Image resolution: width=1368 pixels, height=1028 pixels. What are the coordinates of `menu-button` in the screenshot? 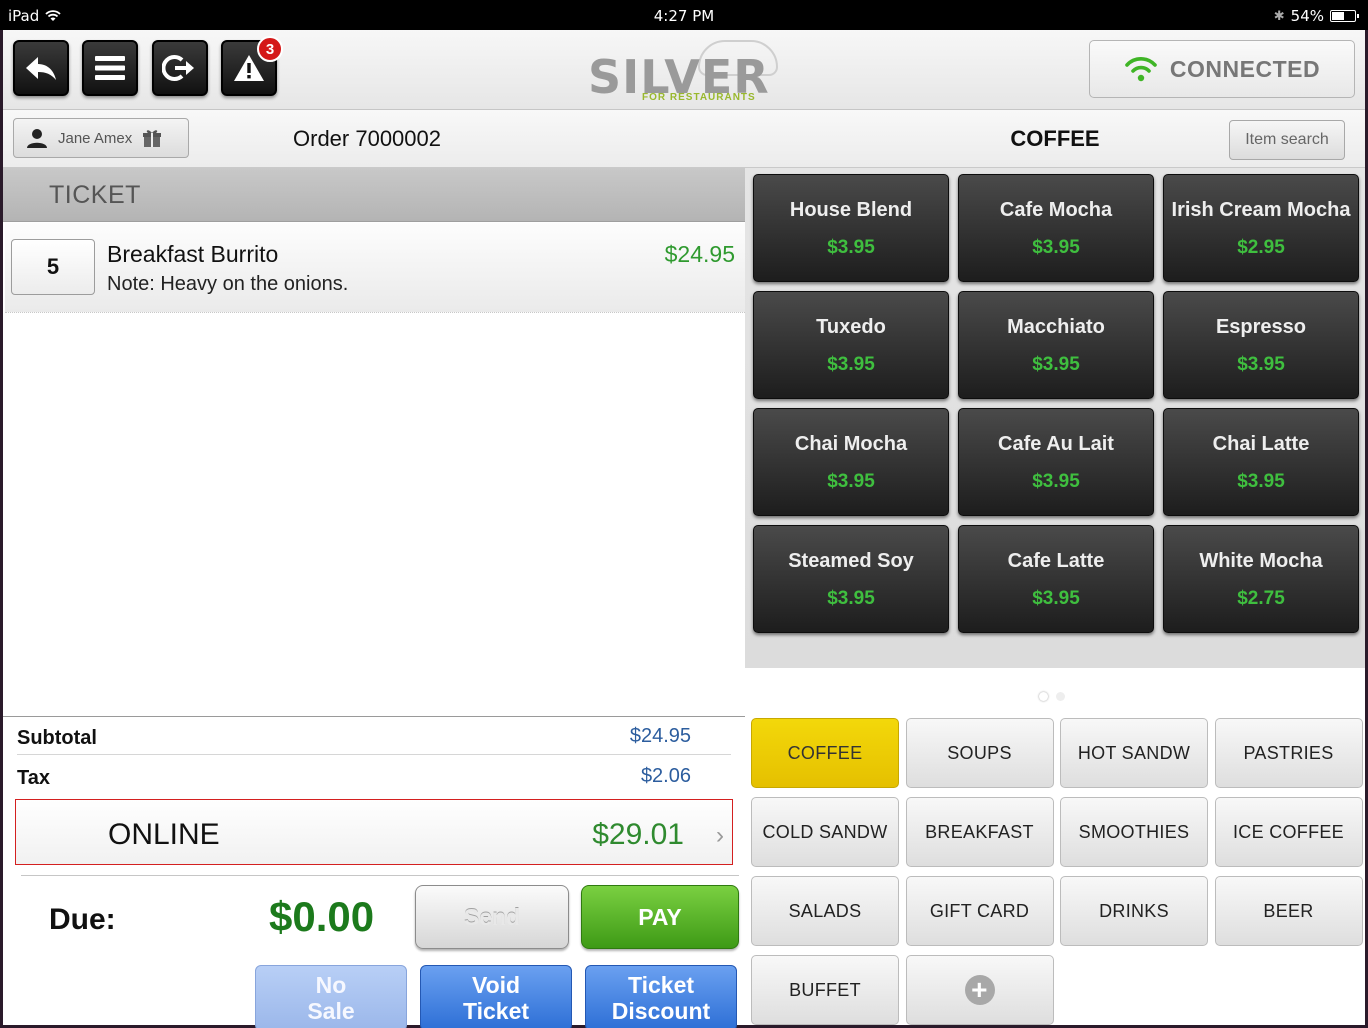 It's located at (110, 68).